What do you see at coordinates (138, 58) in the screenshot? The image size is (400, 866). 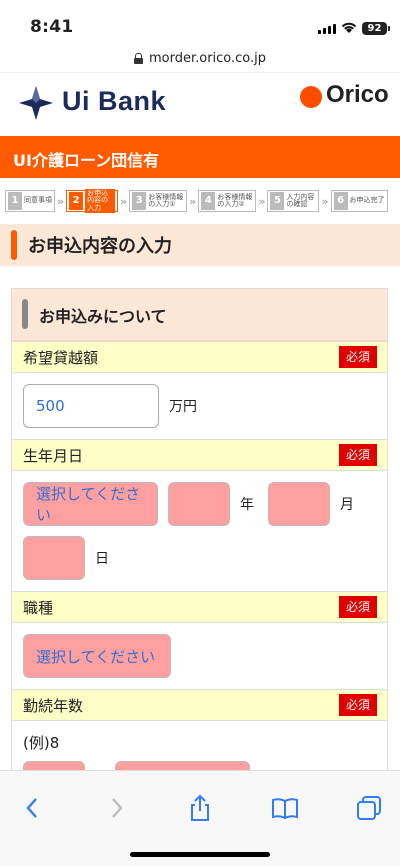 I see `lock-icon` at bounding box center [138, 58].